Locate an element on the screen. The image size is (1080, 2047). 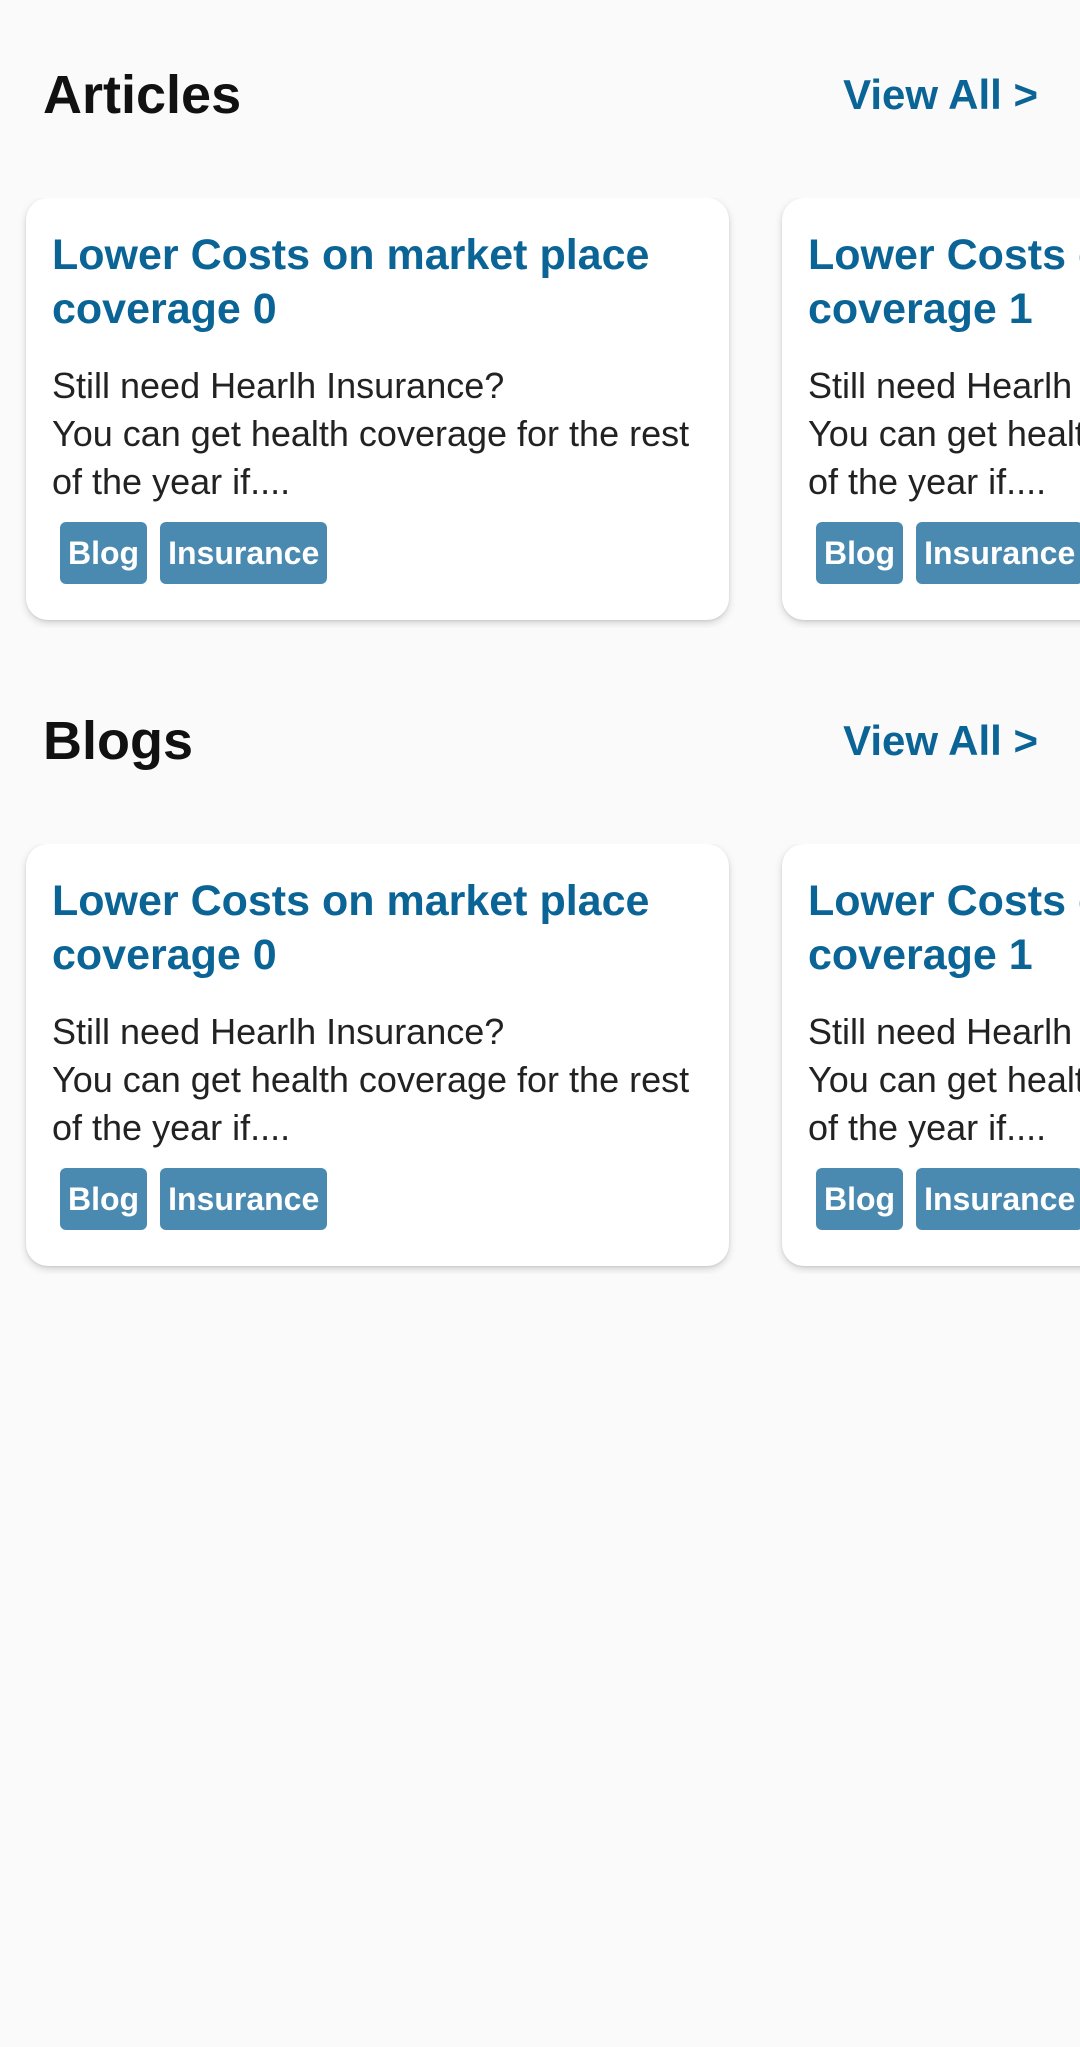
articles-header: Articles View All > is located at coordinates (540, 95).